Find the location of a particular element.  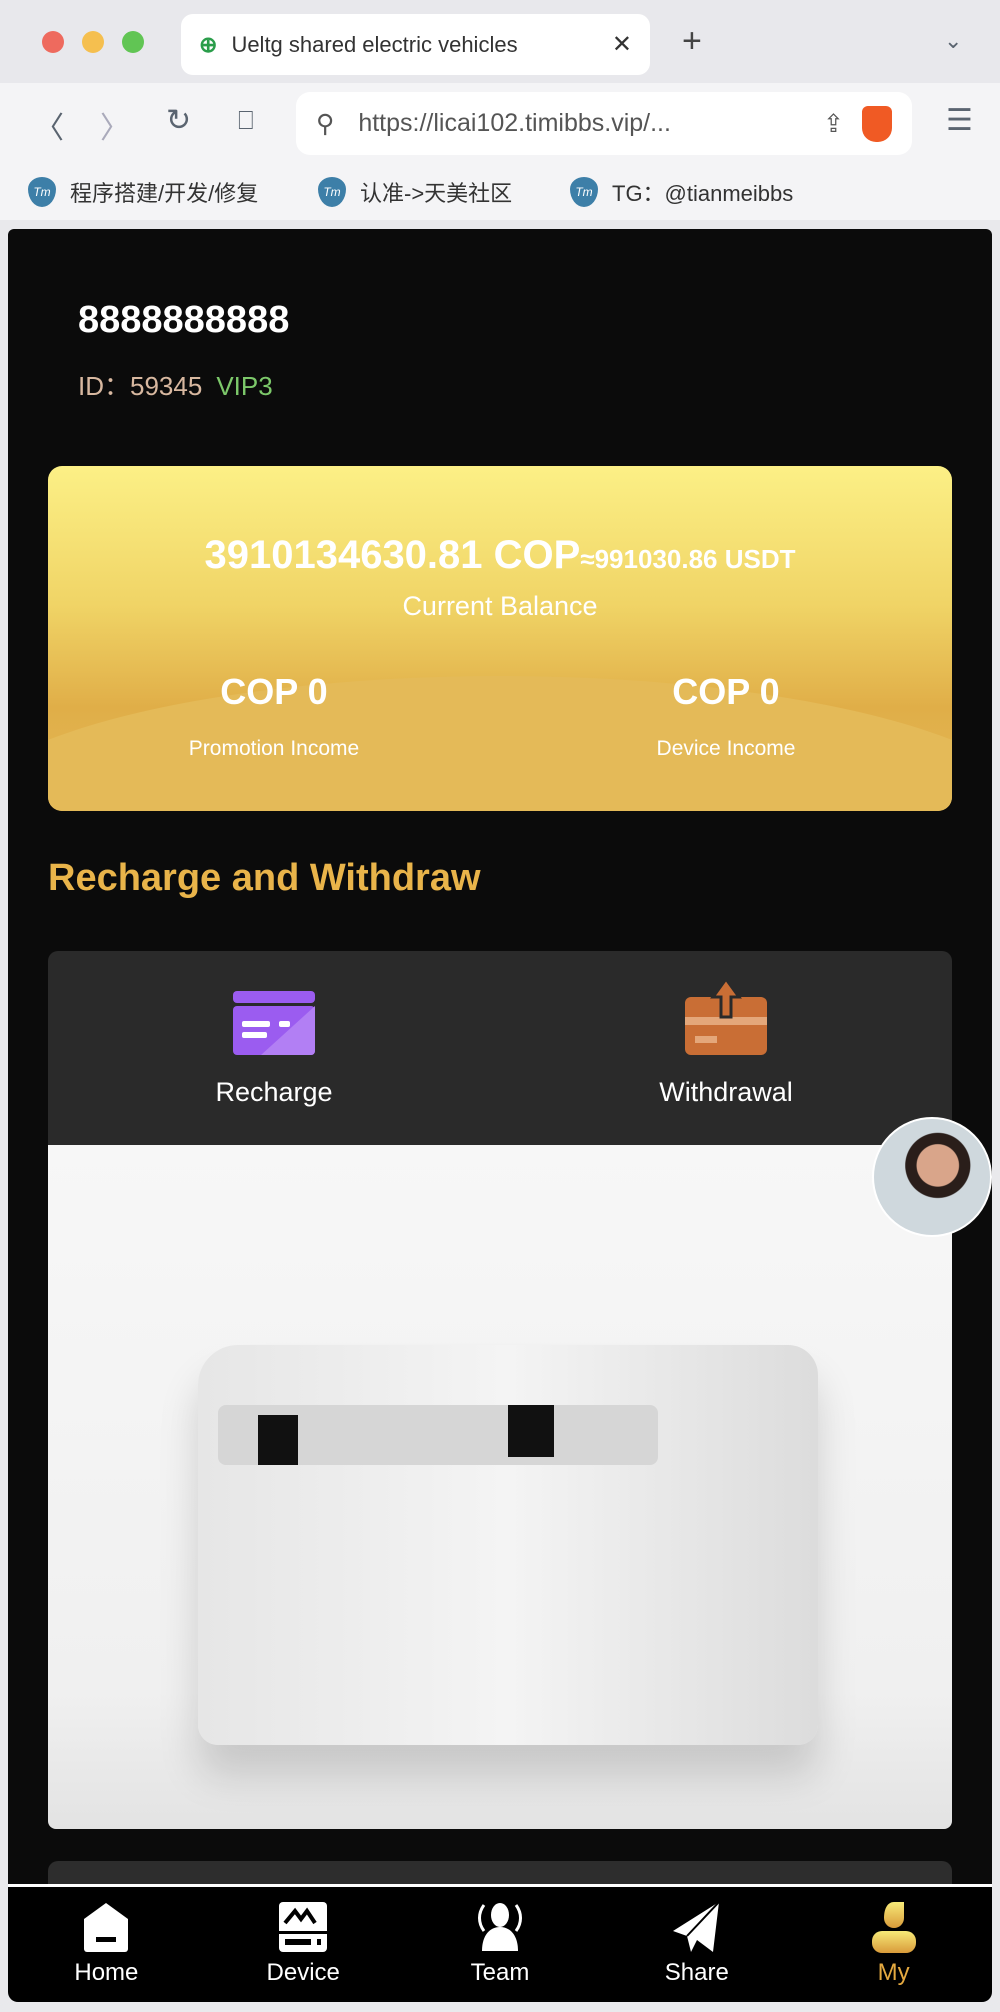

nav-home: Home is located at coordinates (106, 1944).